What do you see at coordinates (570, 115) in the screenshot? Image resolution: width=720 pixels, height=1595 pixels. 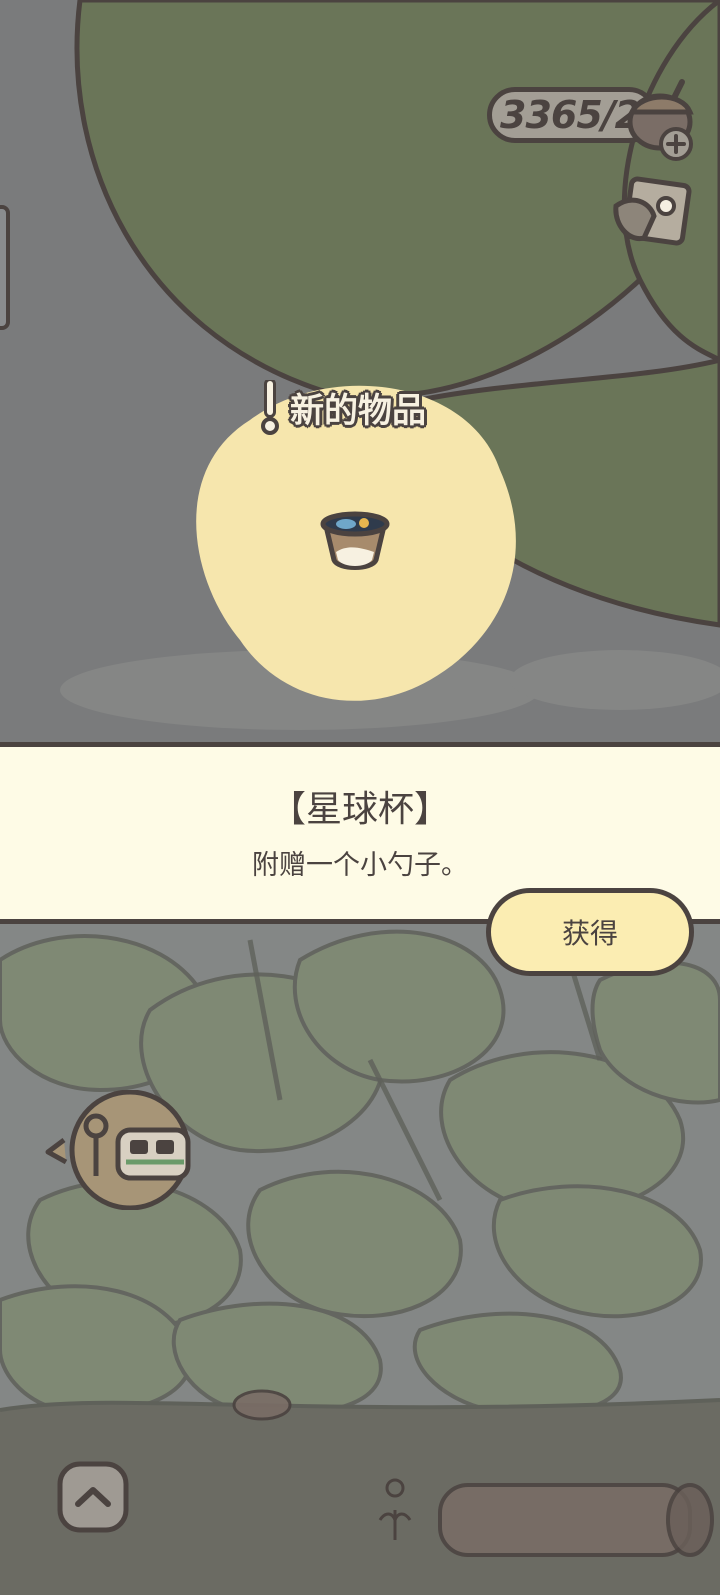 I see `clover-count: 3365/2` at bounding box center [570, 115].